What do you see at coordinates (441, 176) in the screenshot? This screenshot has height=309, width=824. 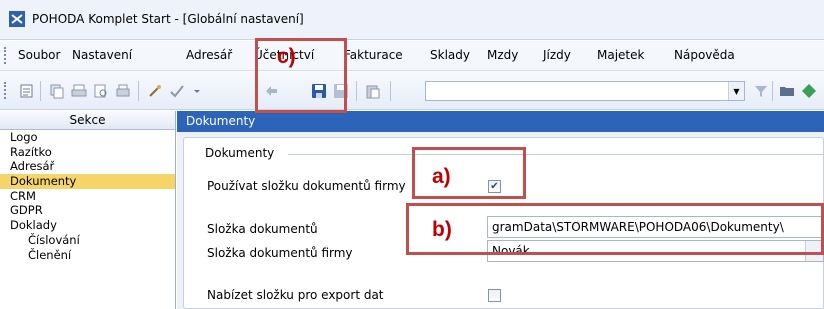 I see `annotation-label-a: a)` at bounding box center [441, 176].